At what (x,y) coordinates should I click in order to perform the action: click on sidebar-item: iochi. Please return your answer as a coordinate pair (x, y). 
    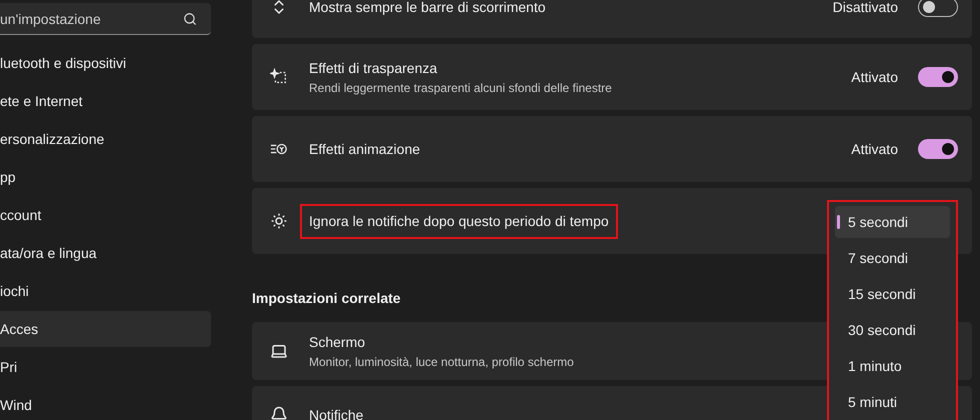
    Looking at the image, I should click on (105, 291).